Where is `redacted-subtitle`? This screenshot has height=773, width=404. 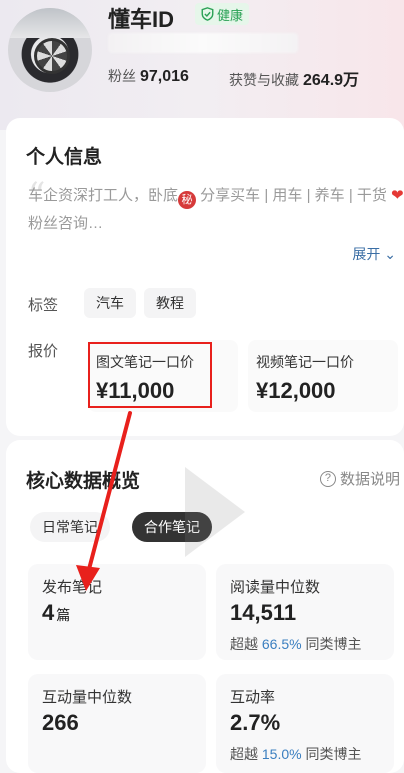
redacted-subtitle is located at coordinates (203, 43).